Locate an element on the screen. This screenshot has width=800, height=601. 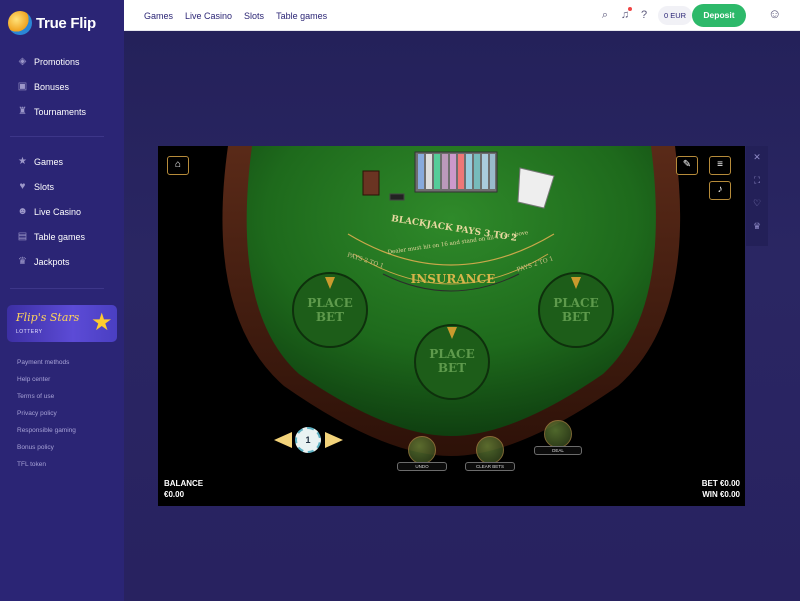
undo-label: UNDO is located at coordinates (422, 466).